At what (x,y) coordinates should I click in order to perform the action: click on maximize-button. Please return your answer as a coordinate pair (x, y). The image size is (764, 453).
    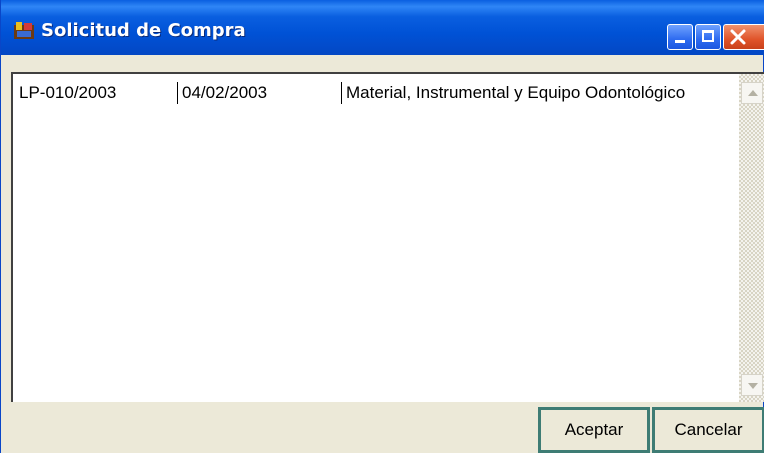
    Looking at the image, I should click on (708, 37).